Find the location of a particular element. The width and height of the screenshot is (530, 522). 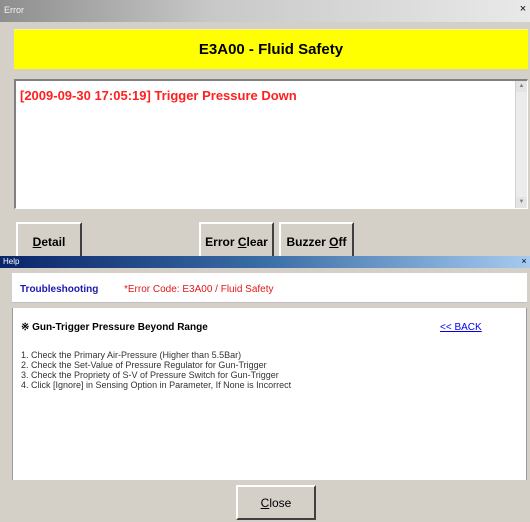

buzzer-off-button-pre: Buzzer is located at coordinates (308, 241).